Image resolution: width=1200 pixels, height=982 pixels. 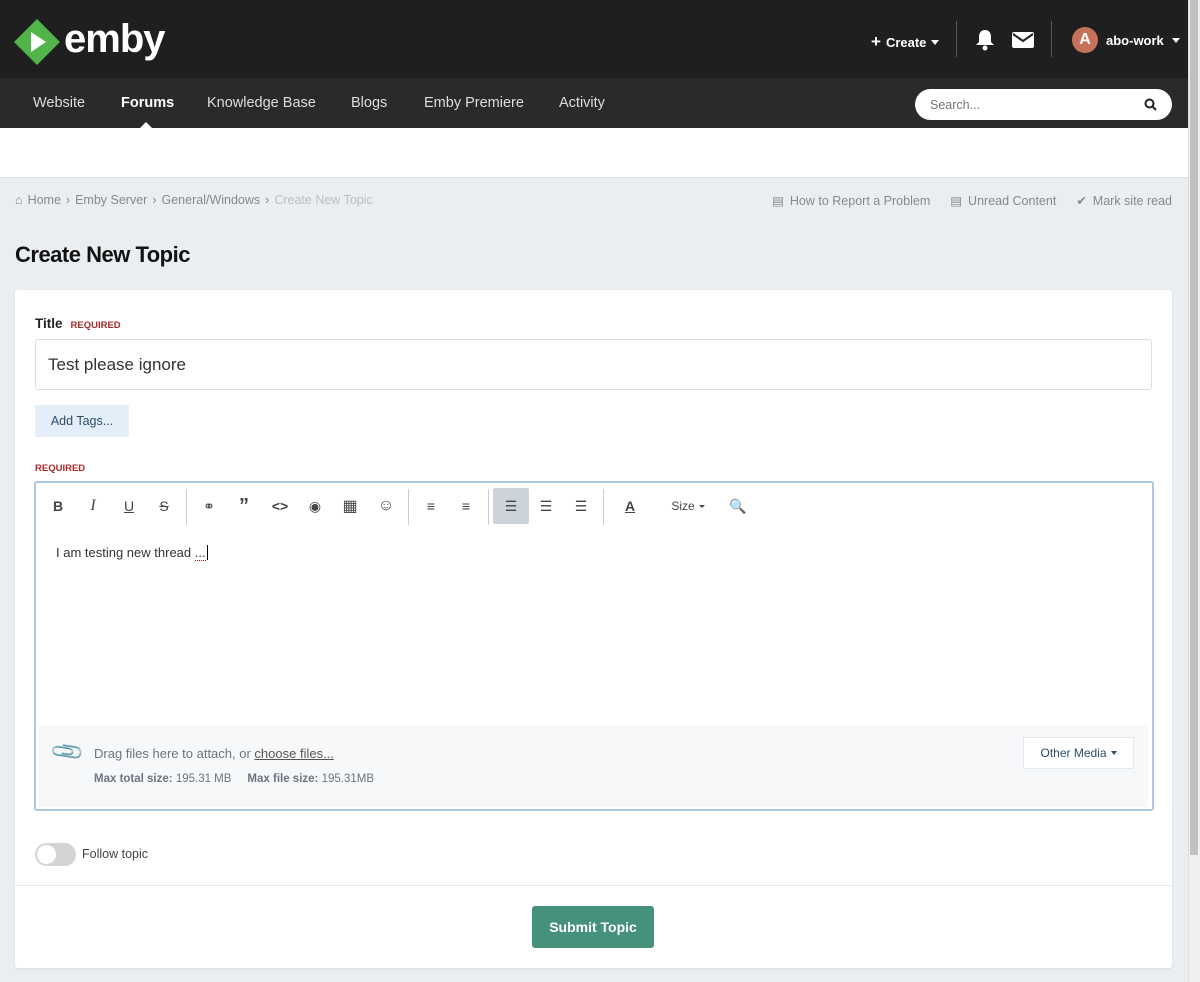 I want to click on mail-icon, so click(x=1023, y=42).